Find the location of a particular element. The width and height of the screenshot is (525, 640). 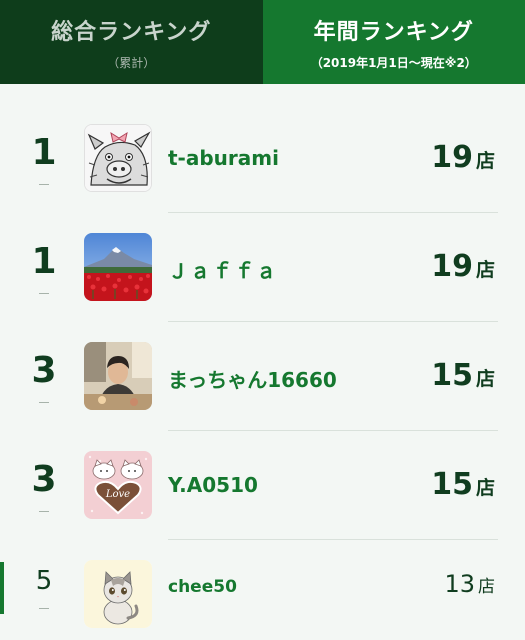

tab-total-ranking: 総合ランキング （累計） is located at coordinates (131, 42).